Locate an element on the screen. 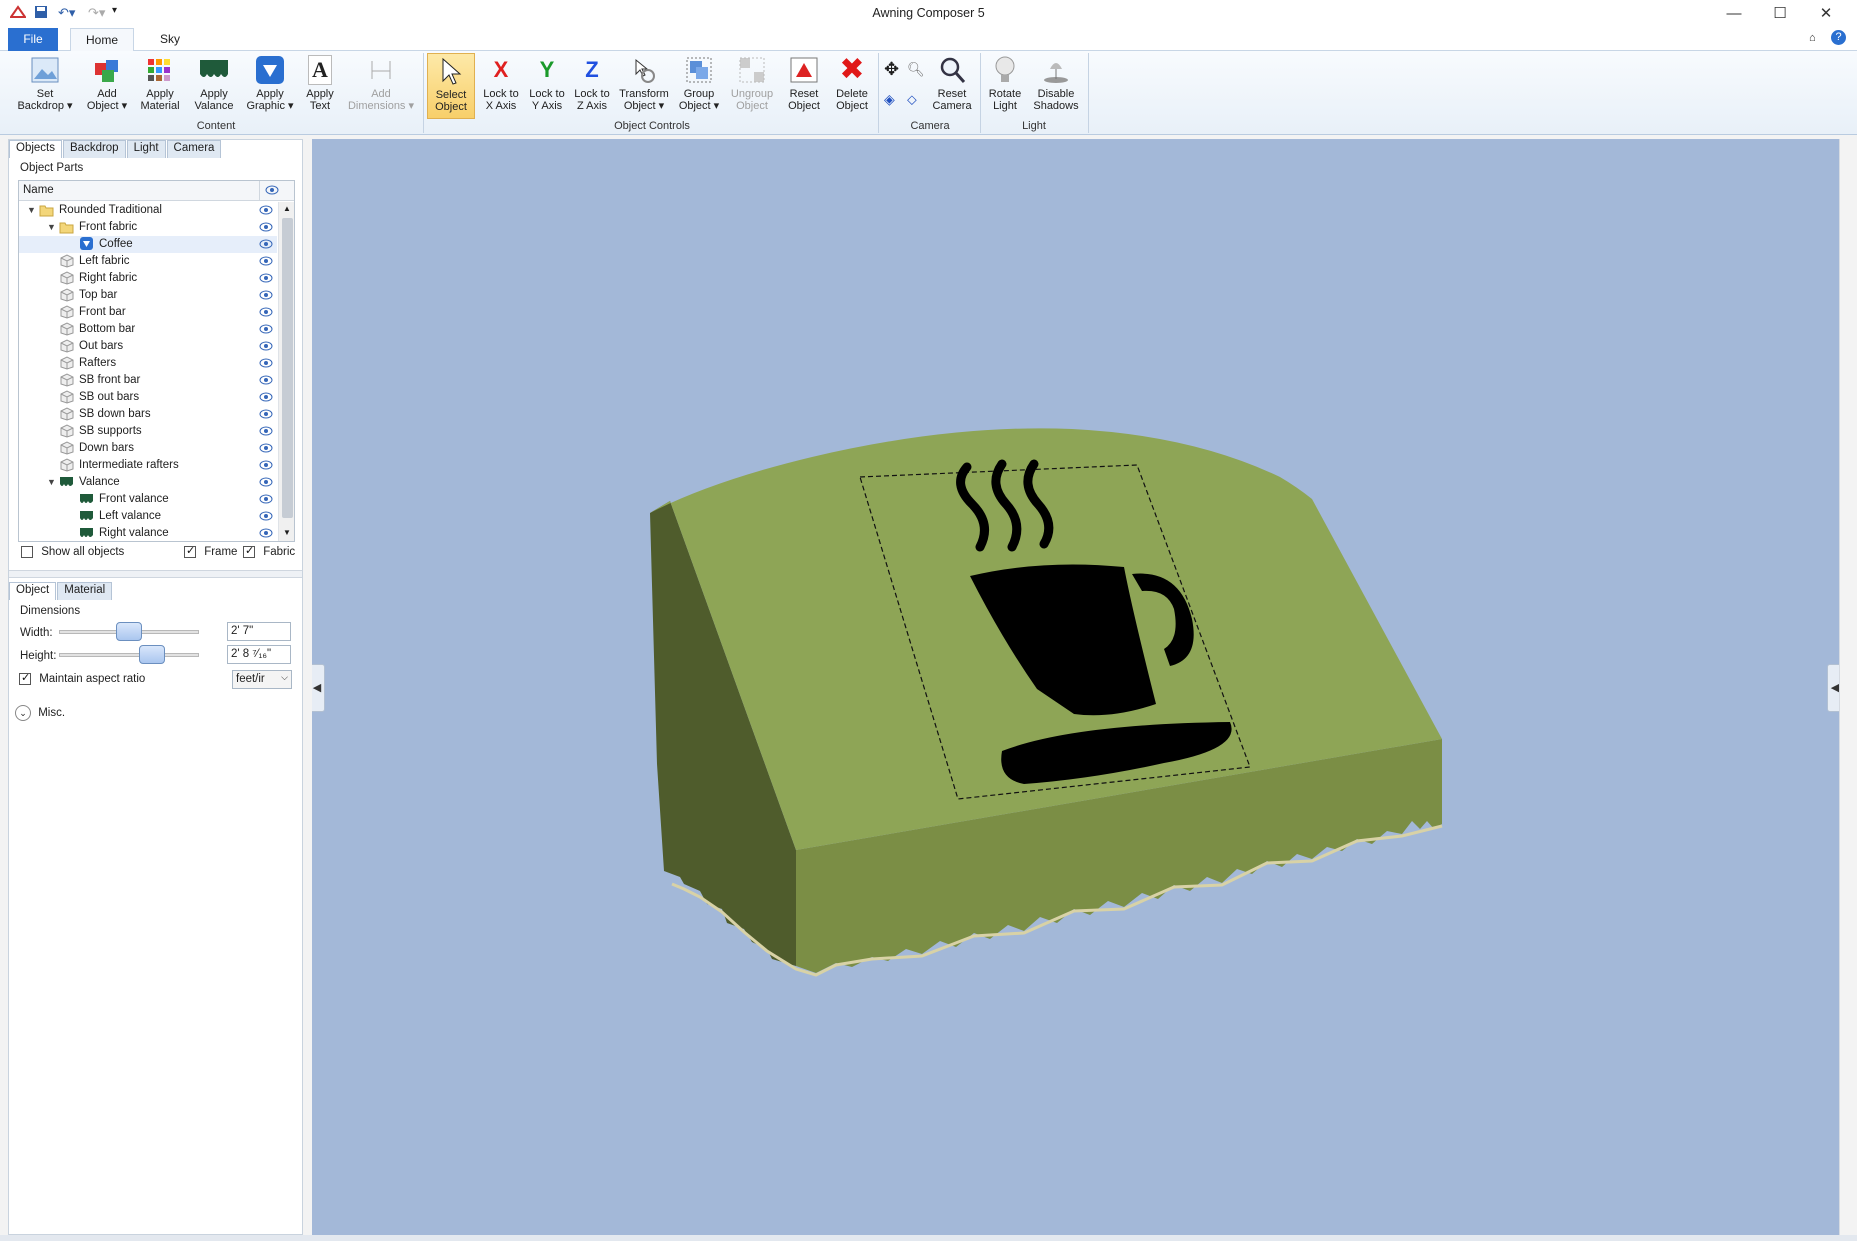 Image resolution: width=1857 pixels, height=1241 pixels. width-slider-thumb is located at coordinates (129, 631).